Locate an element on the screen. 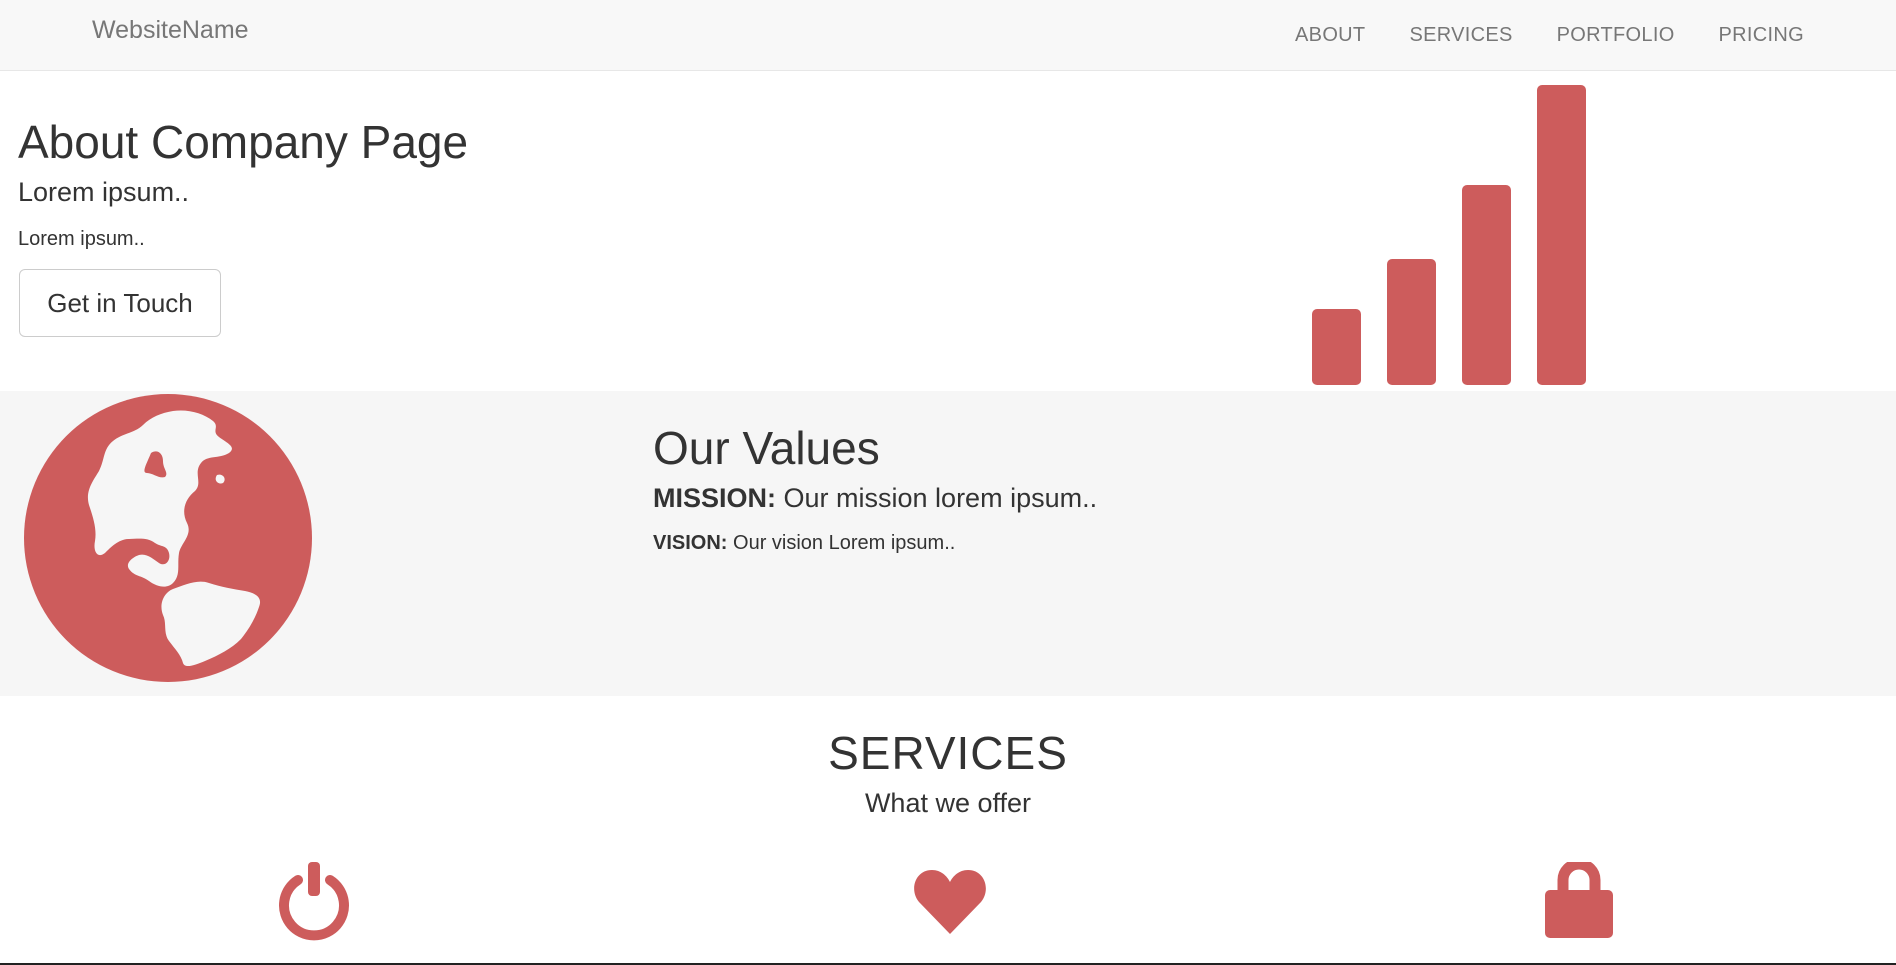 This screenshot has height=965, width=1896. nav-link-about: ABOUT is located at coordinates (1330, 35).